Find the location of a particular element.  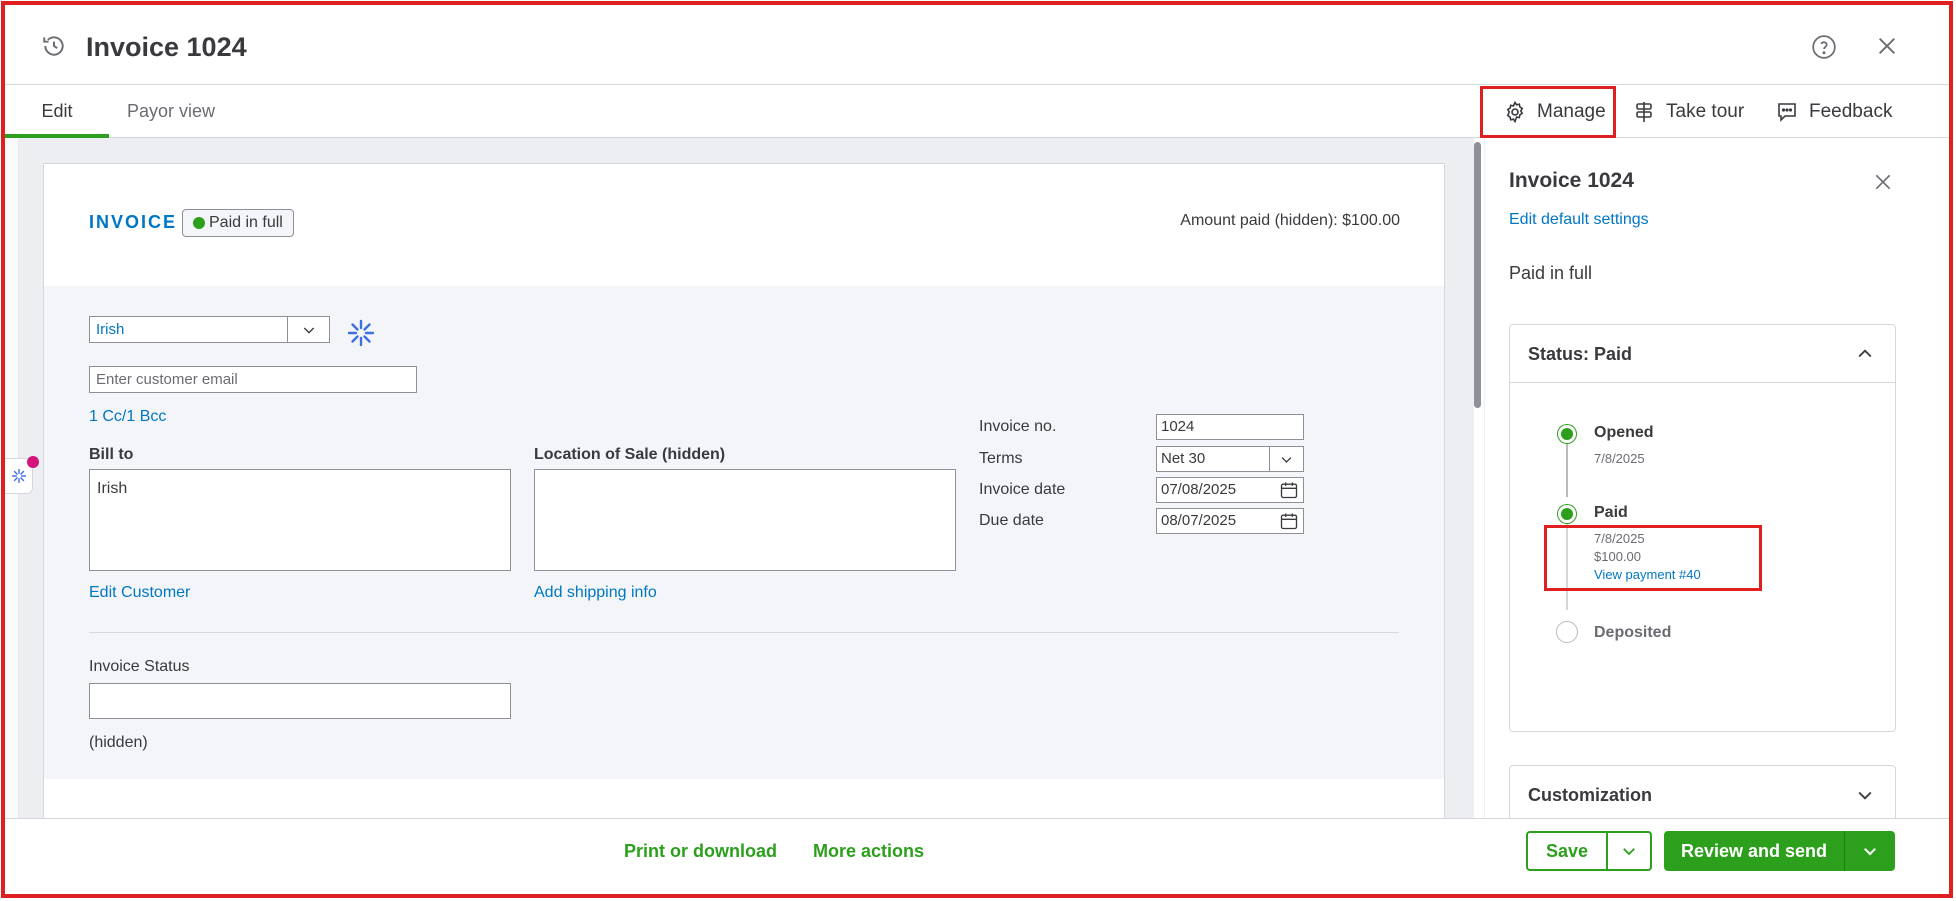

customization-card-header: Customization is located at coordinates (1702, 795).